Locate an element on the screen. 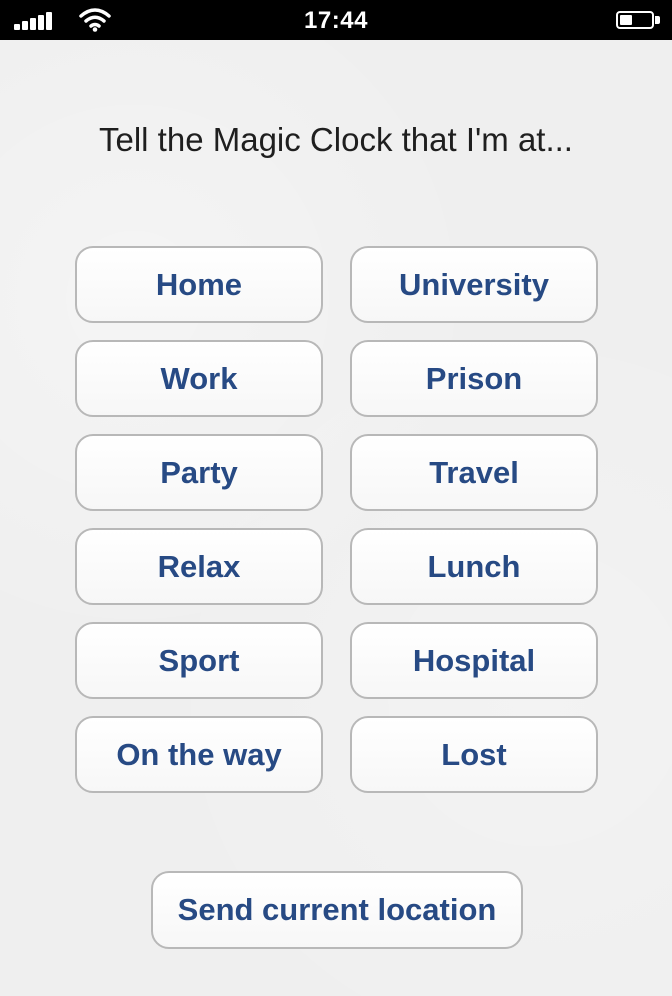  battery-icon is located at coordinates (639, 20).